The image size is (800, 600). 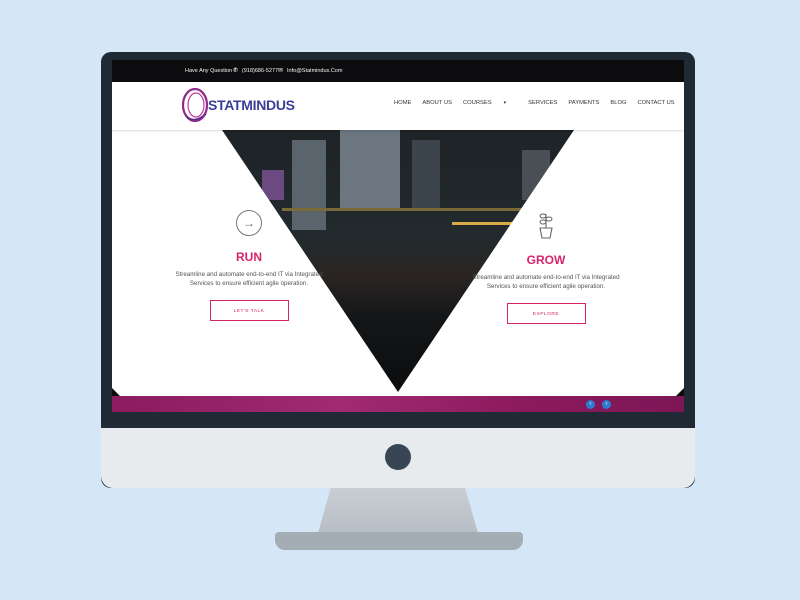 What do you see at coordinates (249, 310) in the screenshot?
I see `lets-talk-button: LET'S TALK` at bounding box center [249, 310].